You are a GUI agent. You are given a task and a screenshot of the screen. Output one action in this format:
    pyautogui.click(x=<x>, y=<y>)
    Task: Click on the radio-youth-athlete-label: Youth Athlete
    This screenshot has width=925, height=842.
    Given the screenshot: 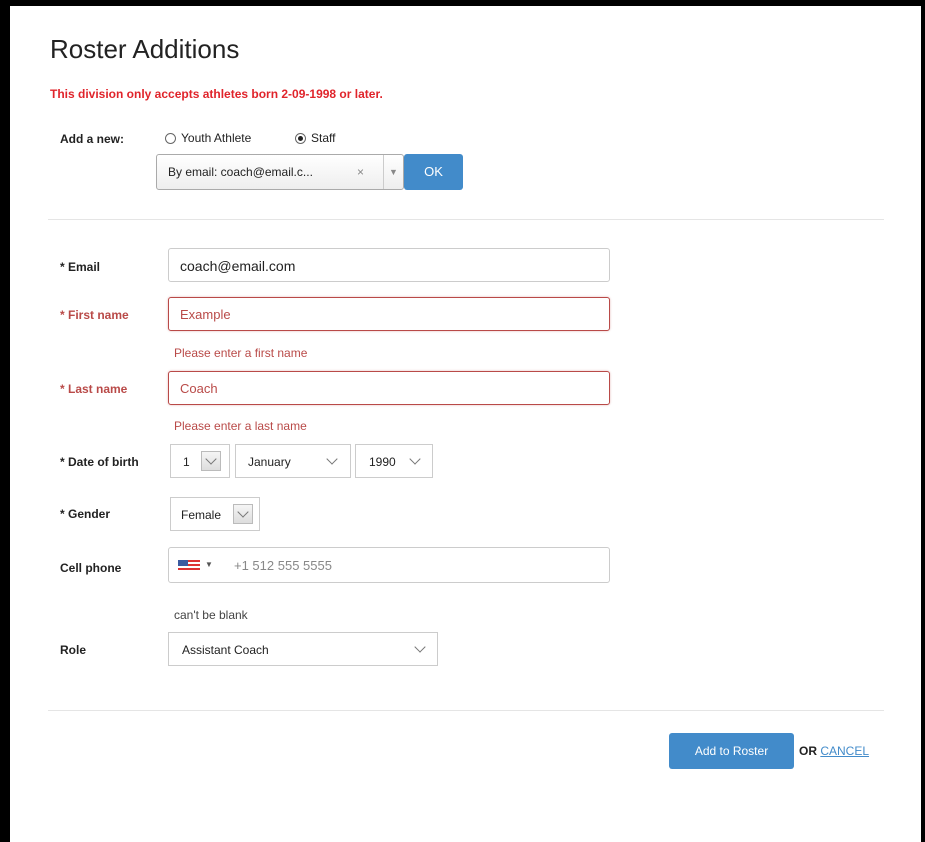 What is the action you would take?
    pyautogui.click(x=216, y=138)
    